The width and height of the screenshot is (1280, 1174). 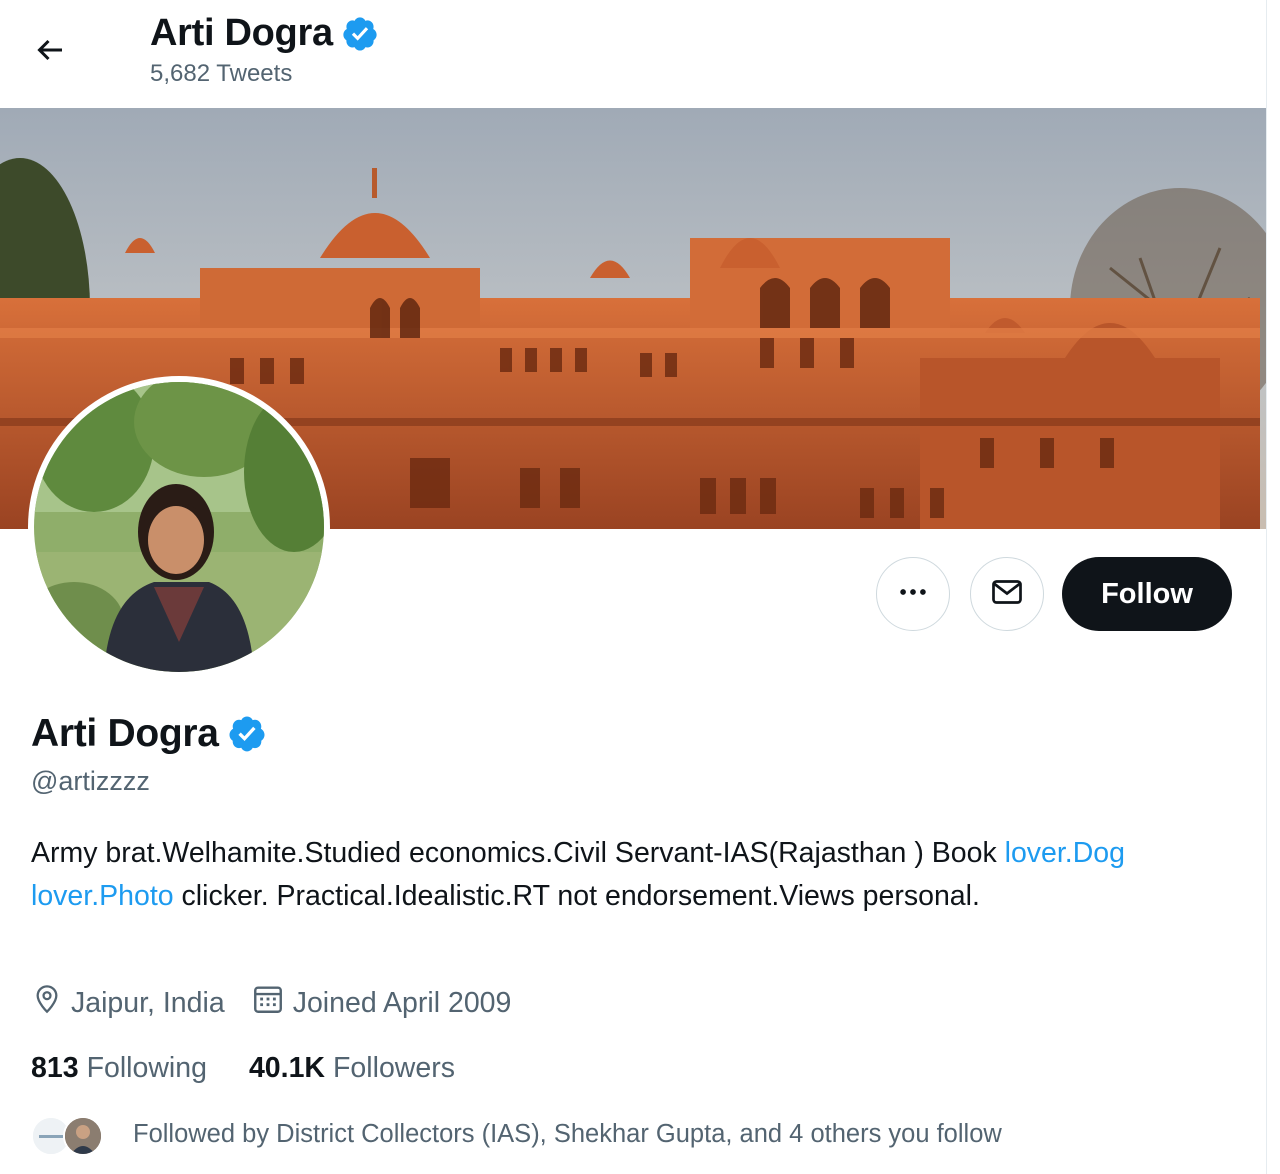 I want to click on tweet-count: 5,682 Tweets, so click(x=221, y=73).